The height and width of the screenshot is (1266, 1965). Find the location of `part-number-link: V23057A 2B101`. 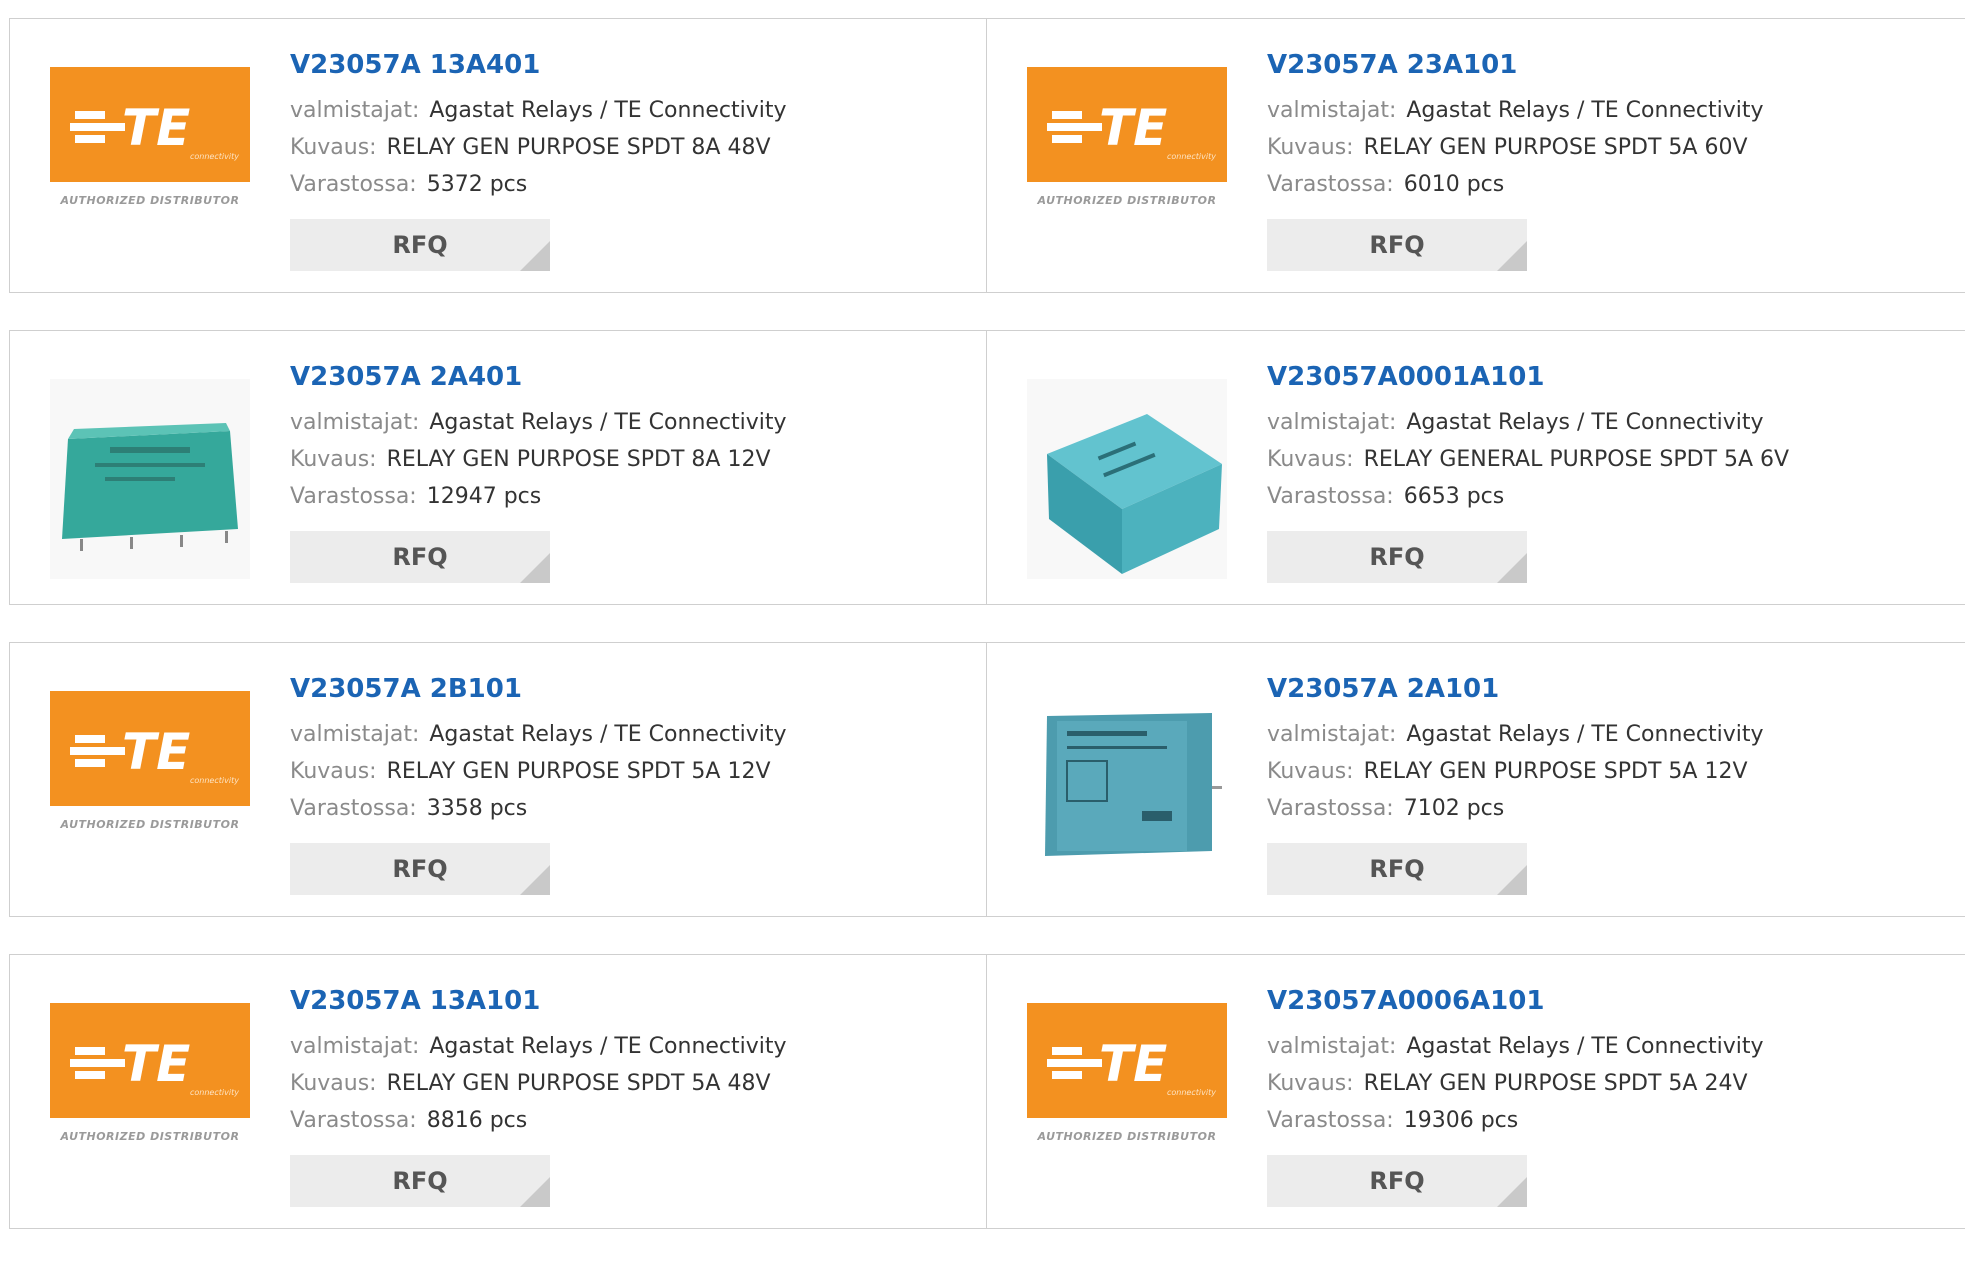

part-number-link: V23057A 2B101 is located at coordinates (538, 689).